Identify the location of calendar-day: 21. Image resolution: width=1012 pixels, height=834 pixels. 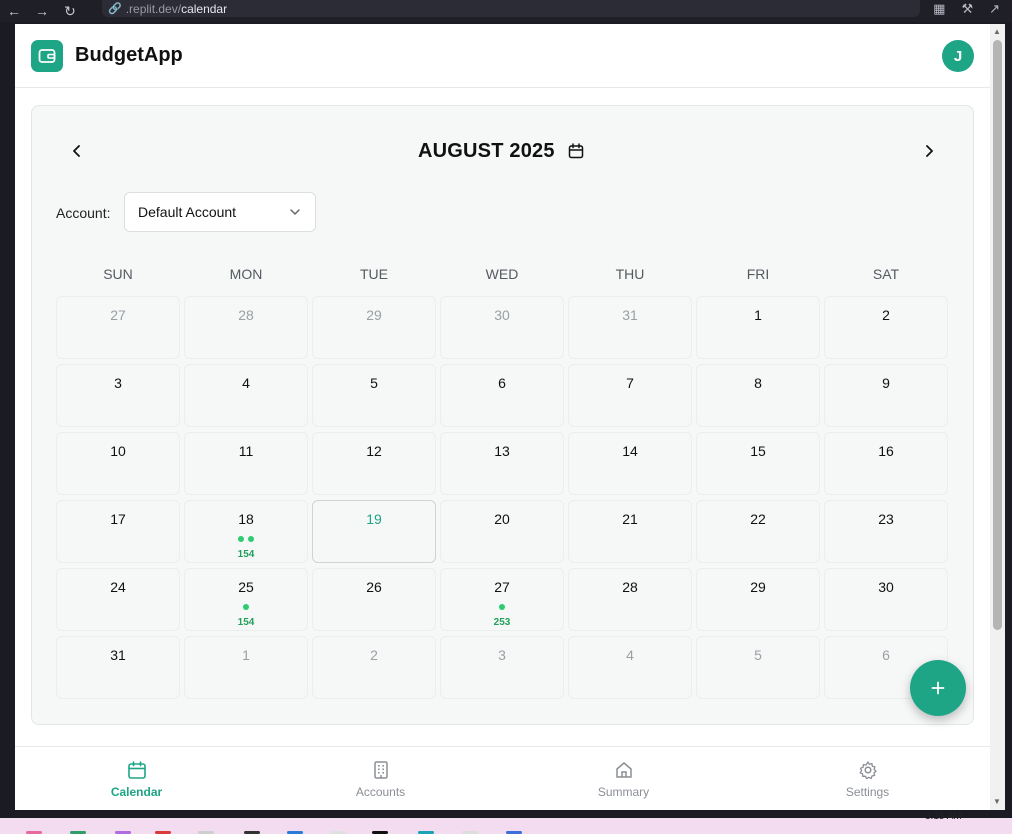
(630, 531).